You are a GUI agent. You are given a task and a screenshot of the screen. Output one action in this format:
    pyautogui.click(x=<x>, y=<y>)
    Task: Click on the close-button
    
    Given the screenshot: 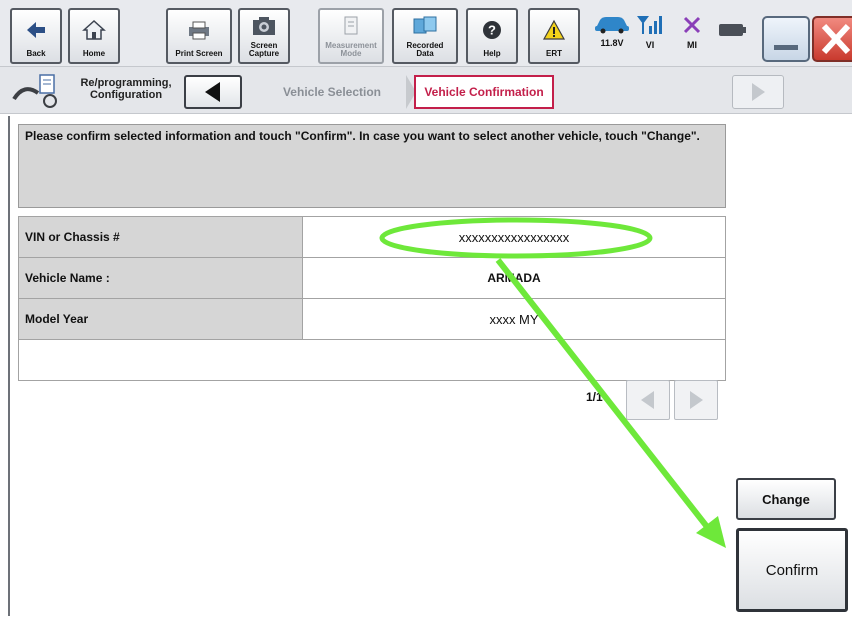 What is the action you would take?
    pyautogui.click(x=832, y=39)
    